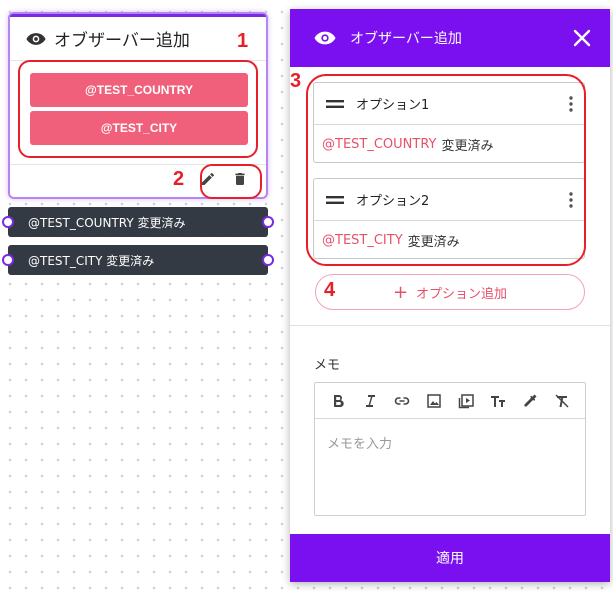 The width and height of the screenshot is (613, 591). What do you see at coordinates (462, 294) in the screenshot?
I see `add-option-label: オプション追加` at bounding box center [462, 294].